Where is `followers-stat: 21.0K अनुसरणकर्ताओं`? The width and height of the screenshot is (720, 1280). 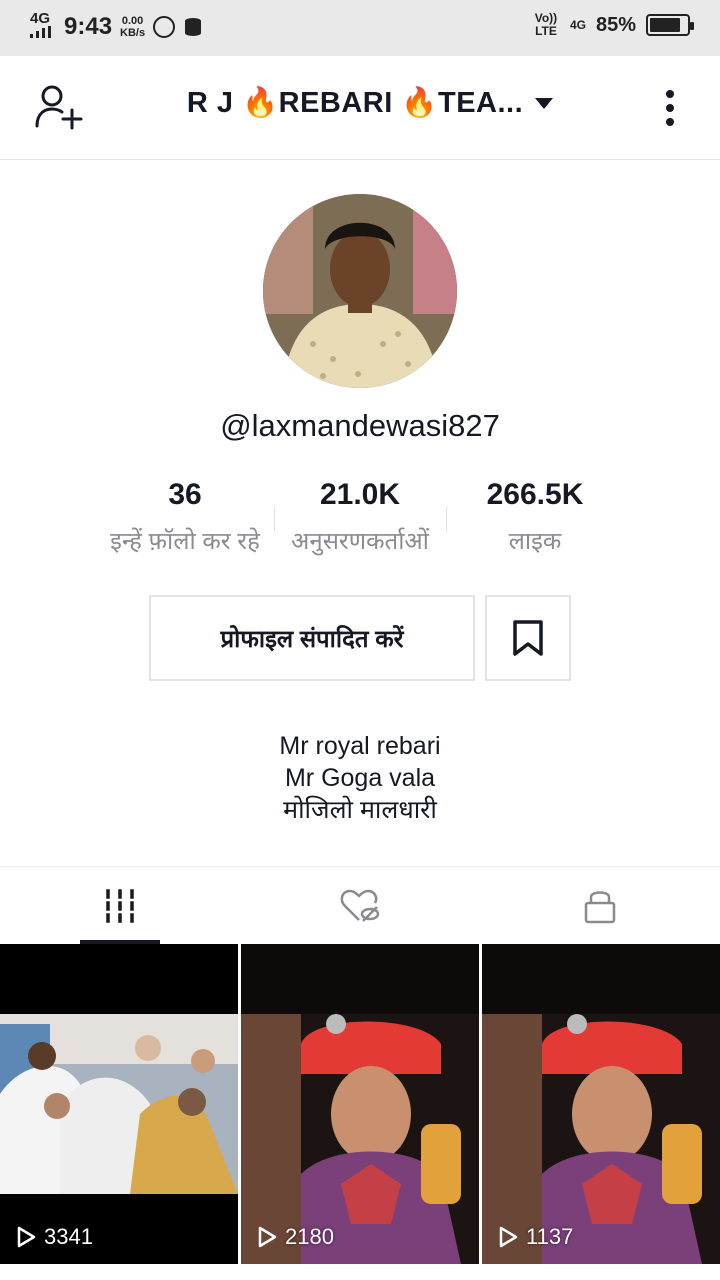
followers-stat: 21.0K अनुसरणकर्ताओं is located at coordinates (360, 517).